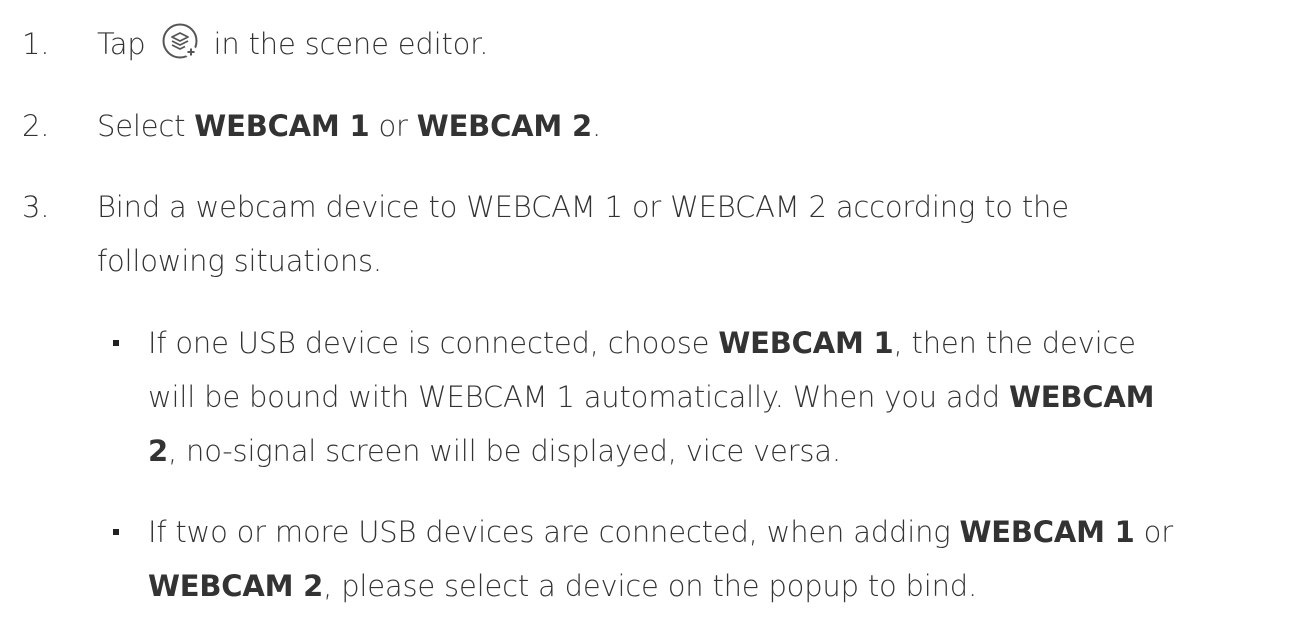 The image size is (1300, 644). What do you see at coordinates (180, 41) in the screenshot?
I see `add-layer-icon` at bounding box center [180, 41].